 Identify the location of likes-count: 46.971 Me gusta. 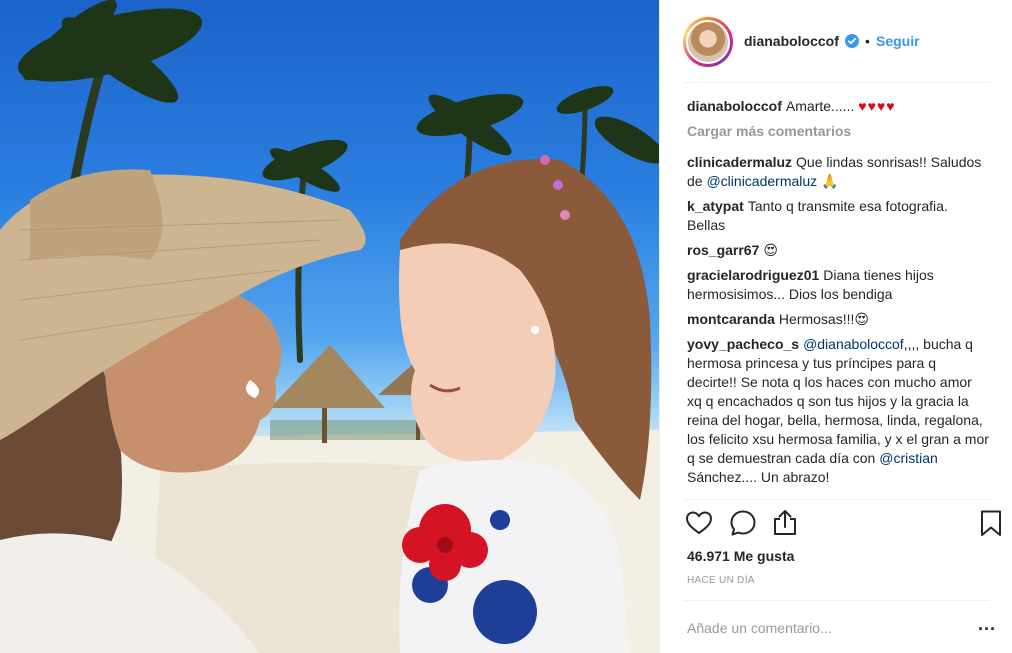
(740, 556).